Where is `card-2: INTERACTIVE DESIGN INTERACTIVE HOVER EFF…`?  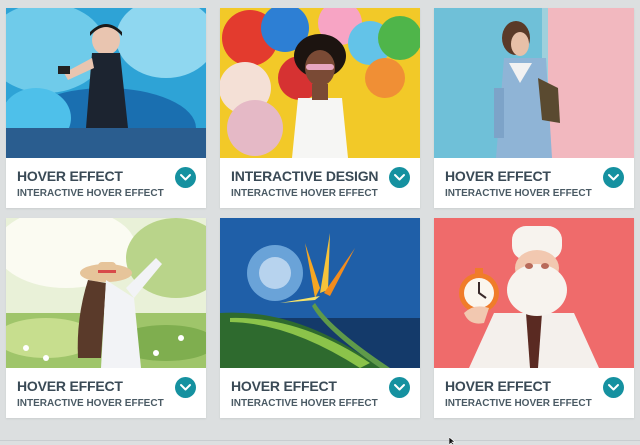 card-2: INTERACTIVE DESIGN INTERACTIVE HOVER EFF… is located at coordinates (320, 108).